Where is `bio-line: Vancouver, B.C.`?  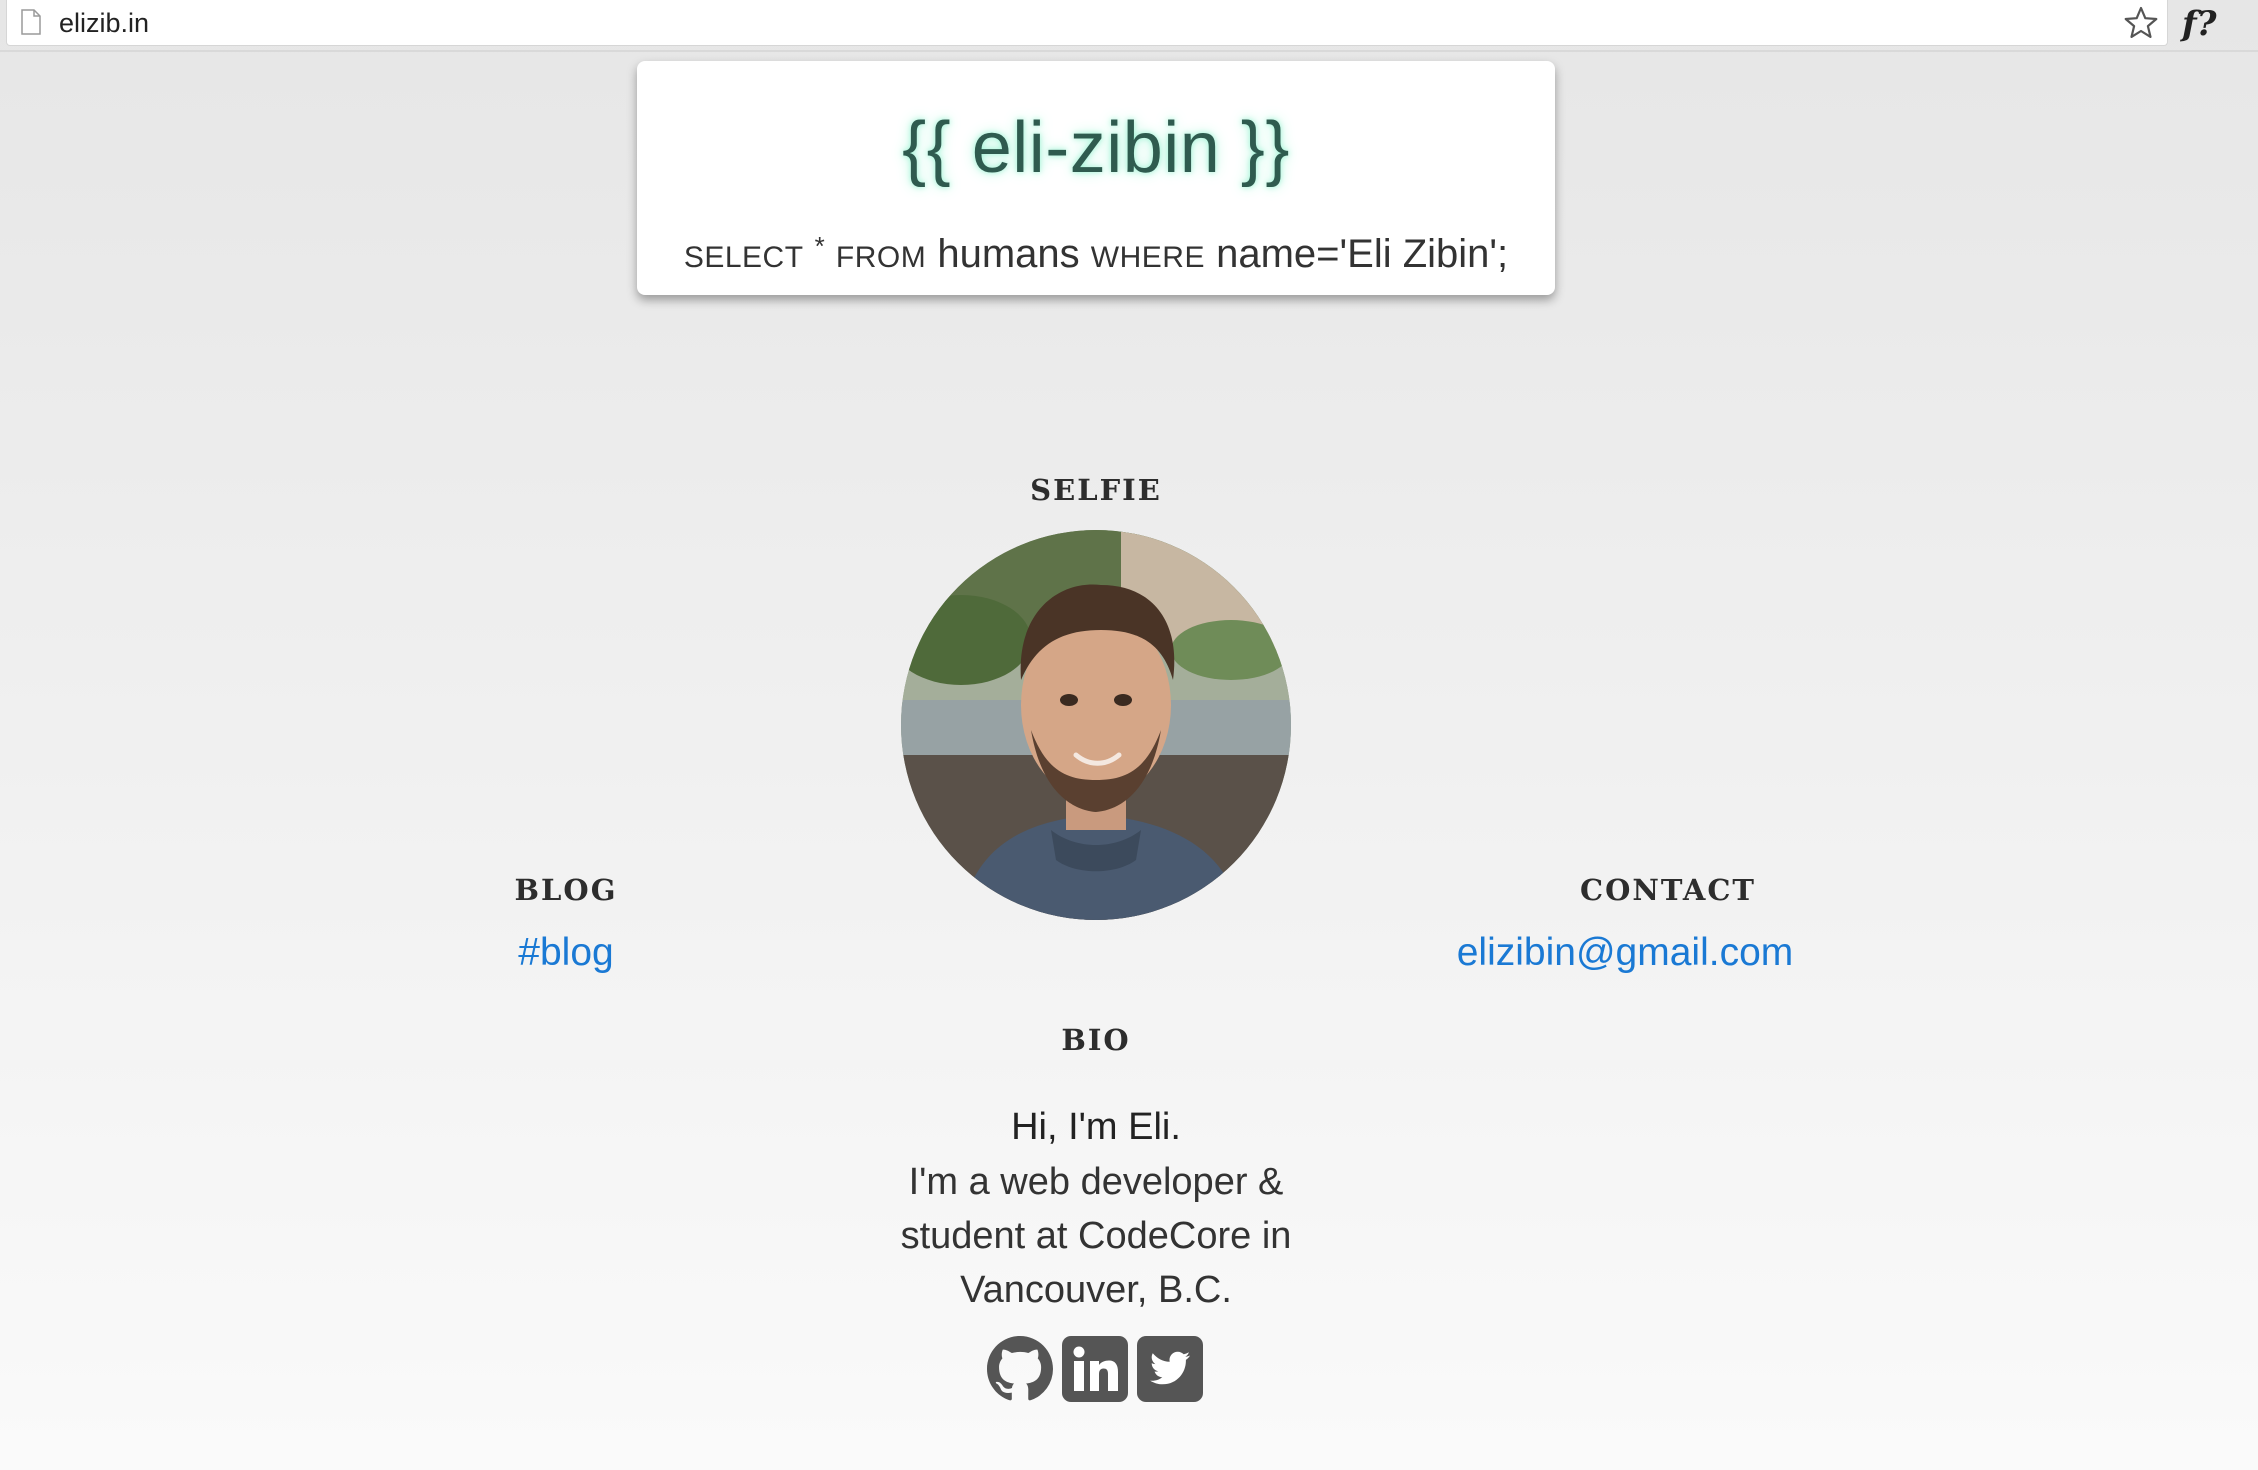
bio-line: Vancouver, B.C. is located at coordinates (1096, 1290).